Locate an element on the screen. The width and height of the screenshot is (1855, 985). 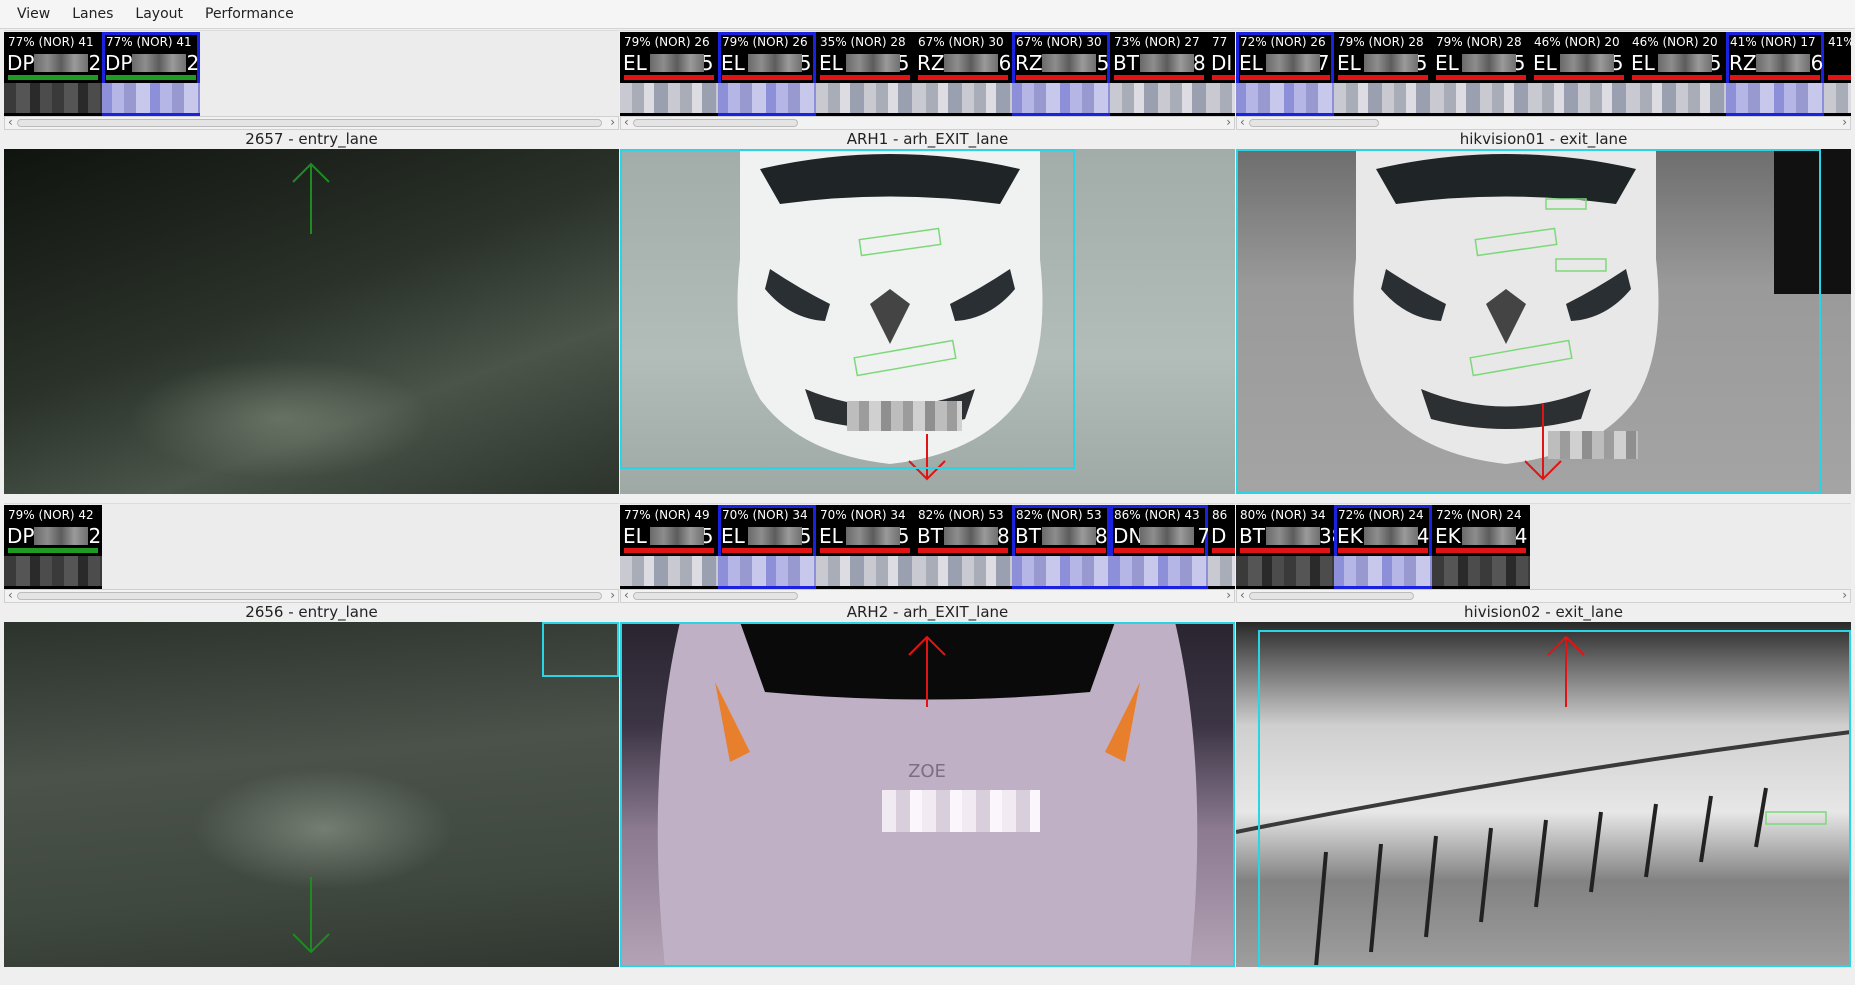
plate-strip: 79% (NOR) 42 DP 2 is located at coordinates (311, 546).